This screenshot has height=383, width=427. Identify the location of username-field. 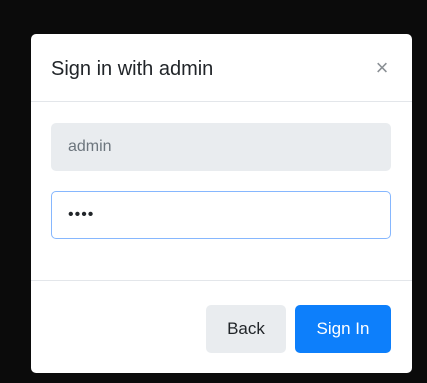
(221, 147).